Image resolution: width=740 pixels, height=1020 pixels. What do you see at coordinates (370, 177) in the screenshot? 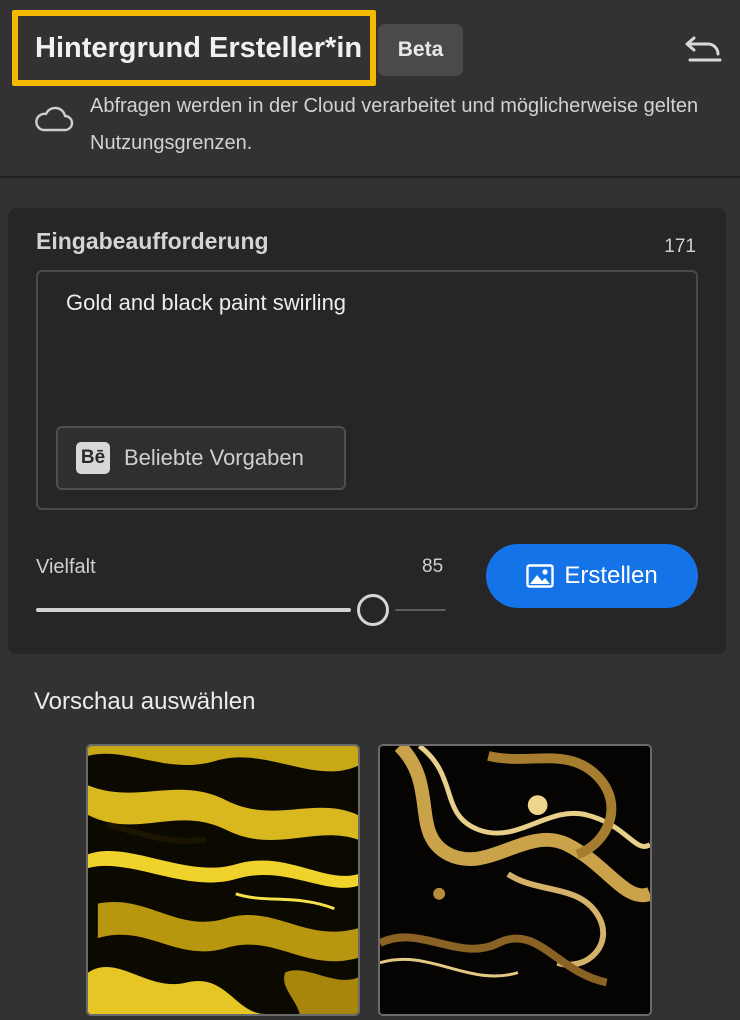
I see `header-divider` at bounding box center [370, 177].